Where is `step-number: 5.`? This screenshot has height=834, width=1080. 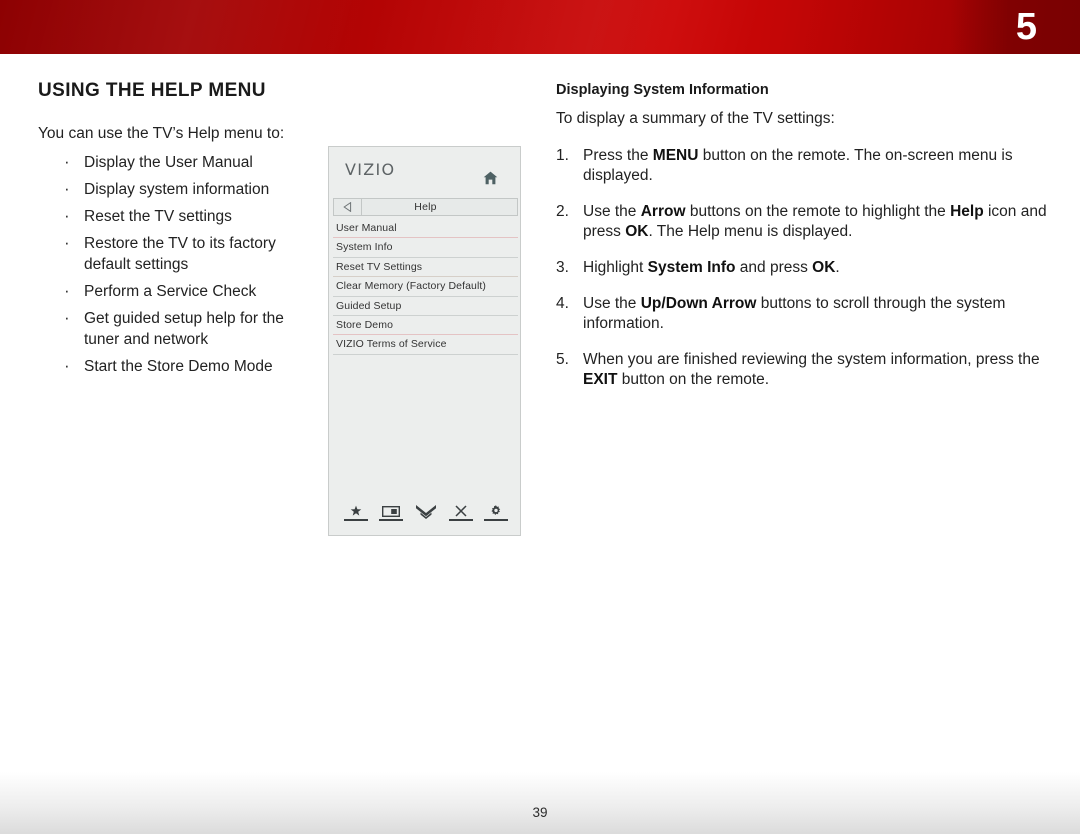 step-number: 5. is located at coordinates (562, 359).